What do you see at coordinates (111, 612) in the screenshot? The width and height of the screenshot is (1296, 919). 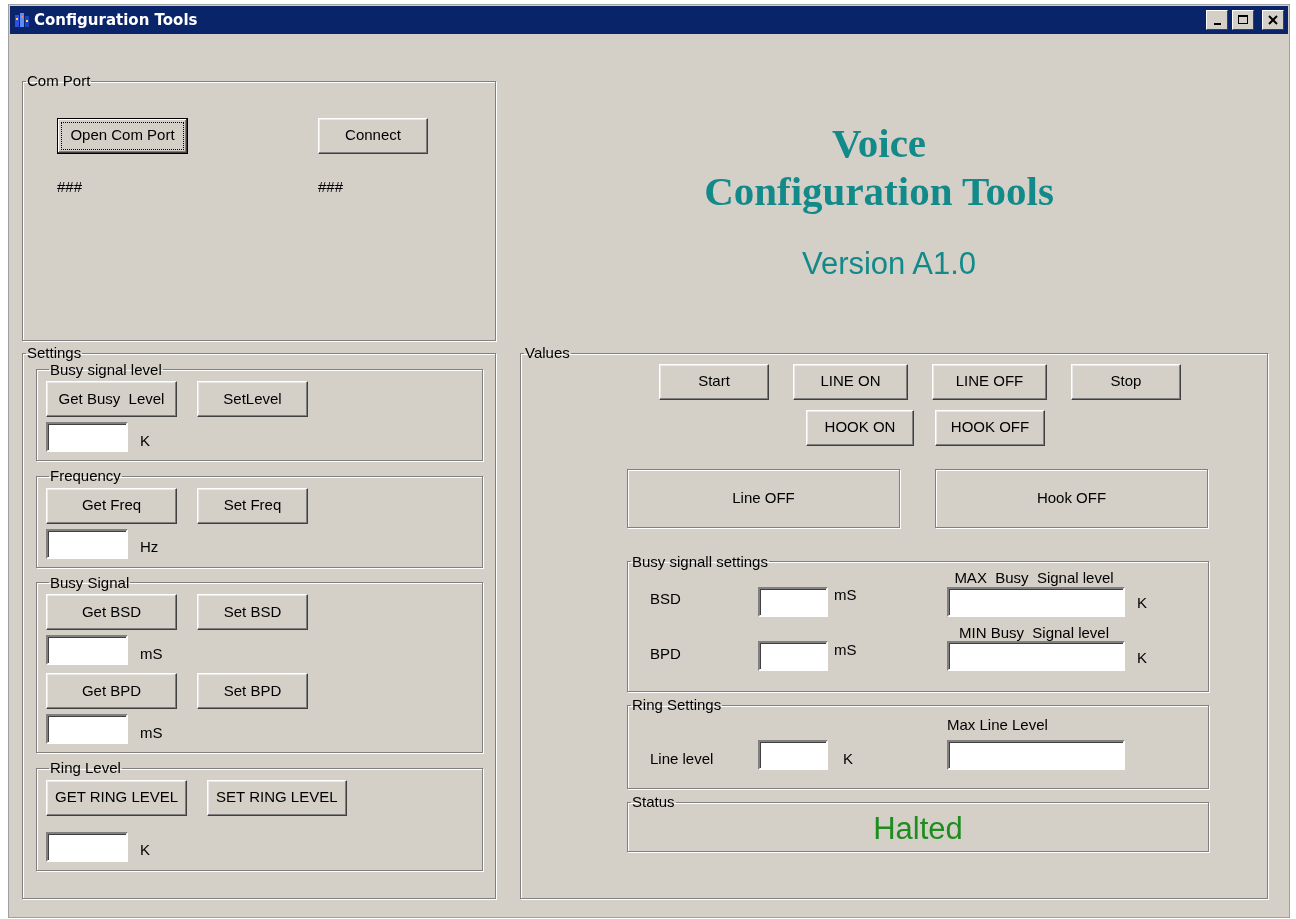 I see `get-button: Get BSD` at bounding box center [111, 612].